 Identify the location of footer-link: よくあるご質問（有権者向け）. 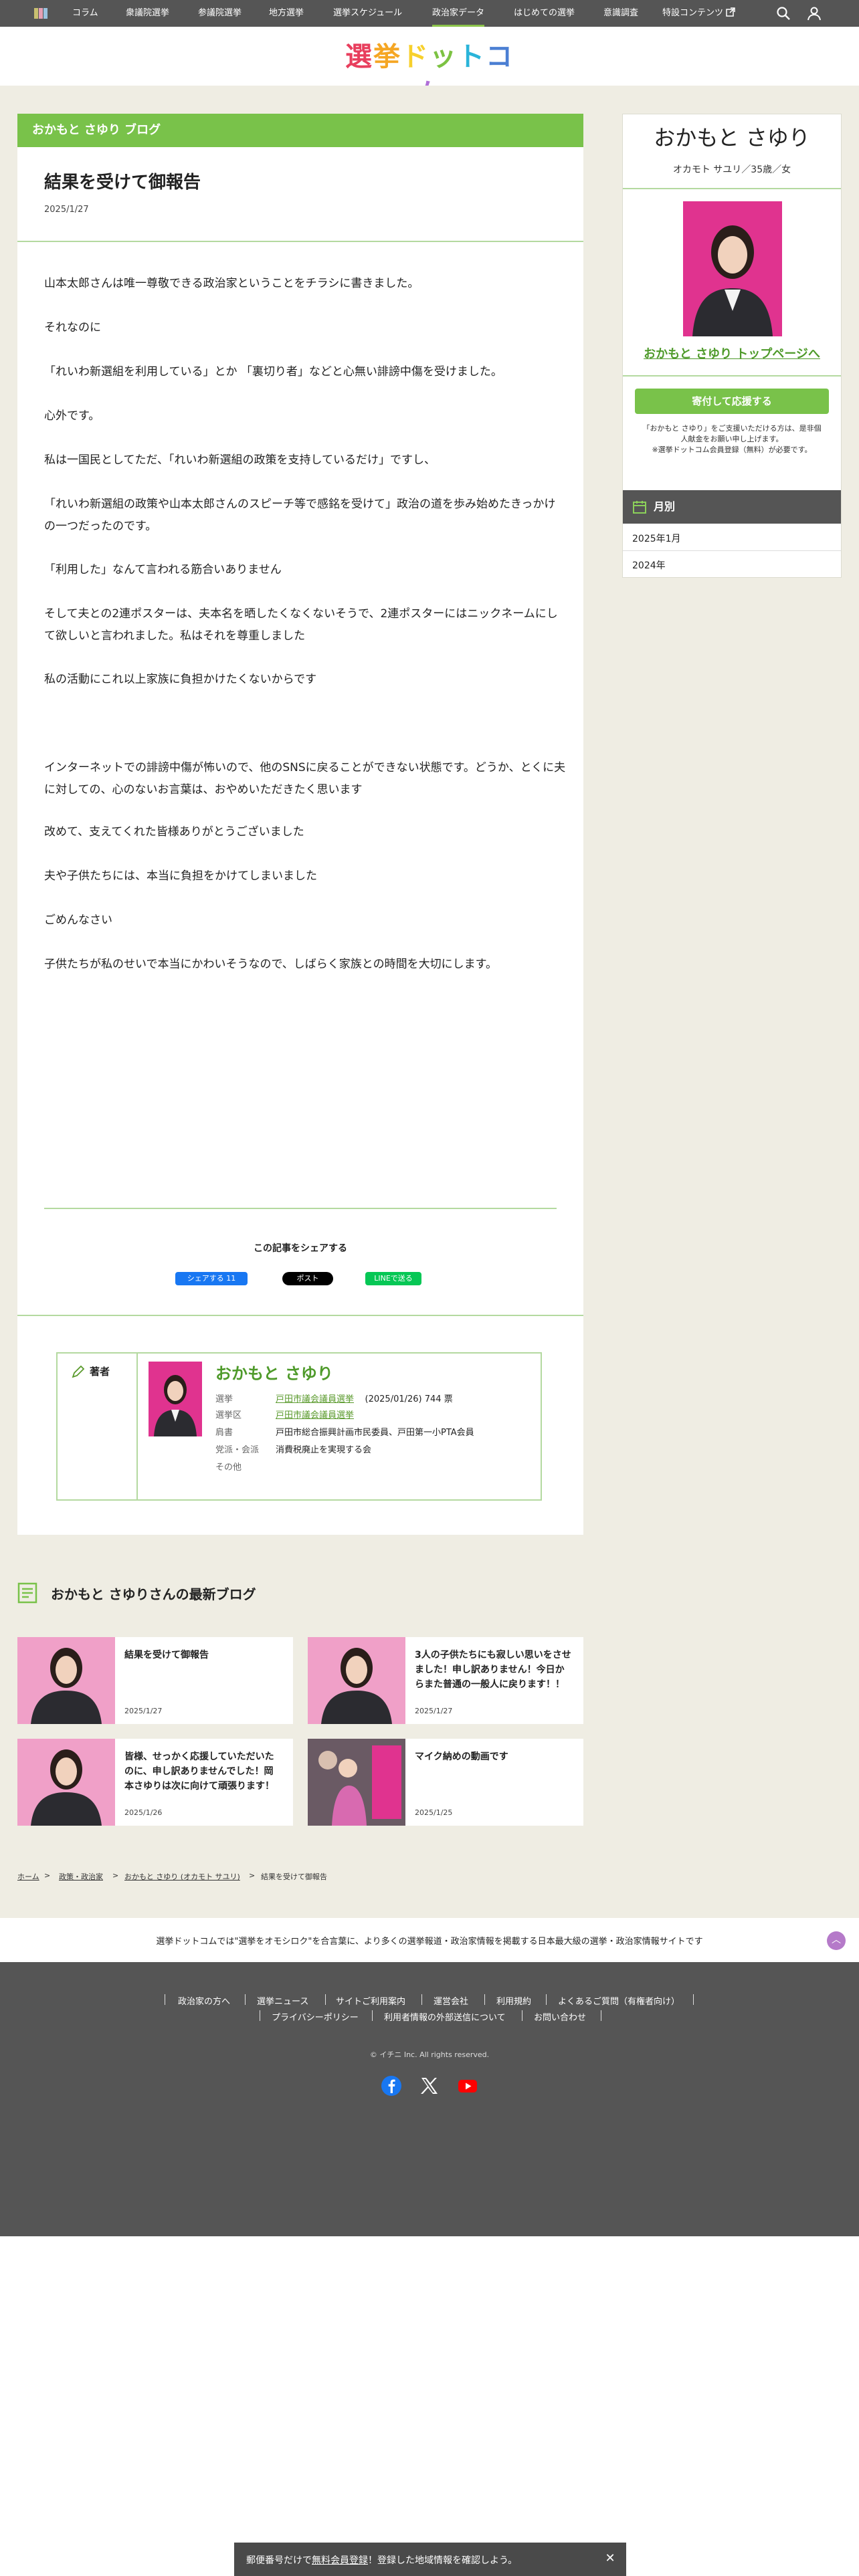
(619, 2001).